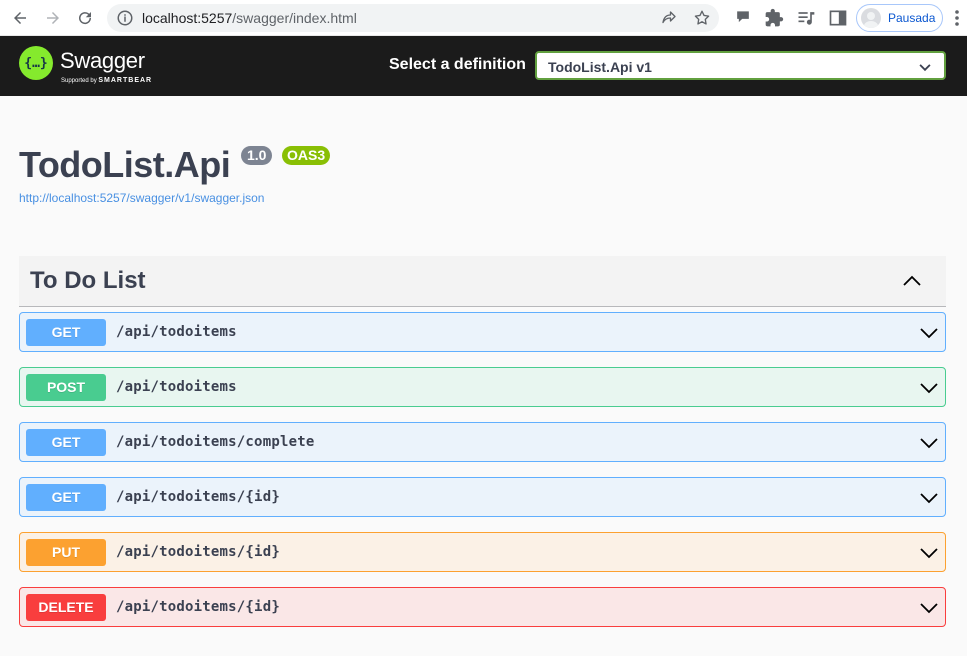 This screenshot has width=967, height=656. I want to click on tagline-prefix: Supported by, so click(79, 81).